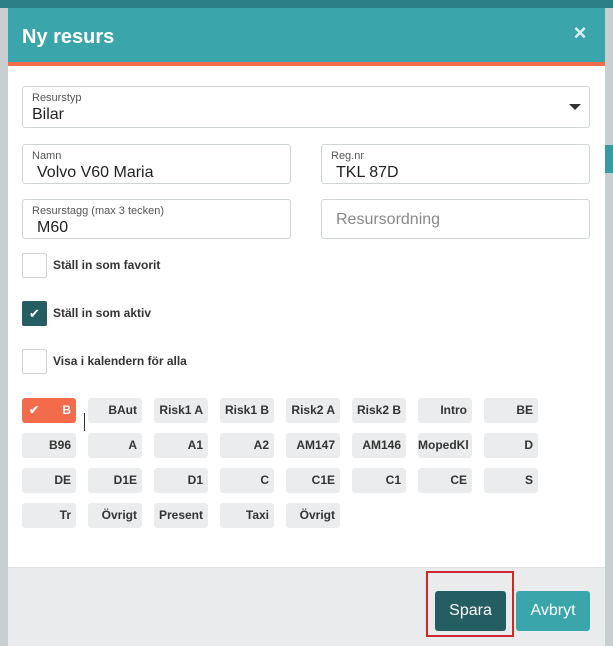  I want to click on category-chip-d1: D1, so click(181, 480).